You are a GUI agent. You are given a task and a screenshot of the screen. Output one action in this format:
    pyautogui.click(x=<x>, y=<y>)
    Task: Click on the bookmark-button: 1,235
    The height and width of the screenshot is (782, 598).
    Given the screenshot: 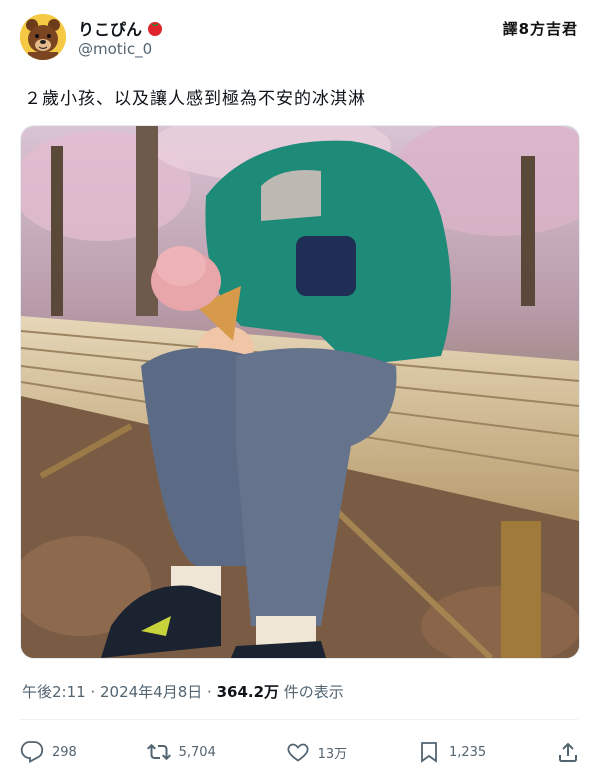 What is the action you would take?
    pyautogui.click(x=451, y=752)
    